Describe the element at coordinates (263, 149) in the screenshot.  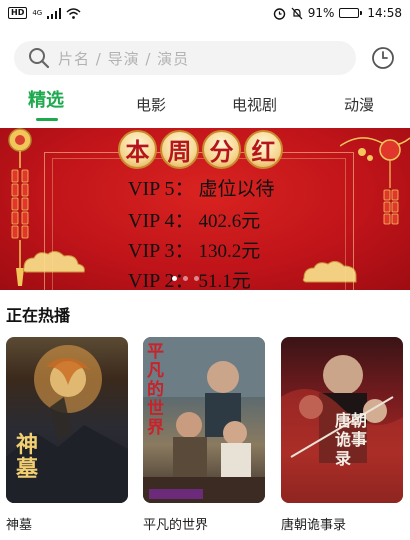
I see `banner-title-char: 红` at that location.